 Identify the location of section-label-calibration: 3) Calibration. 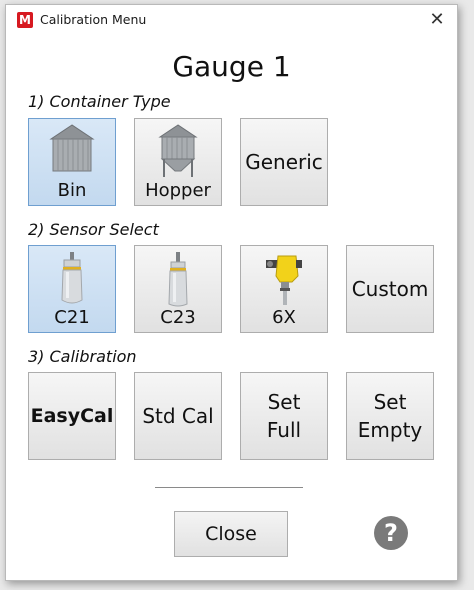
(82, 356).